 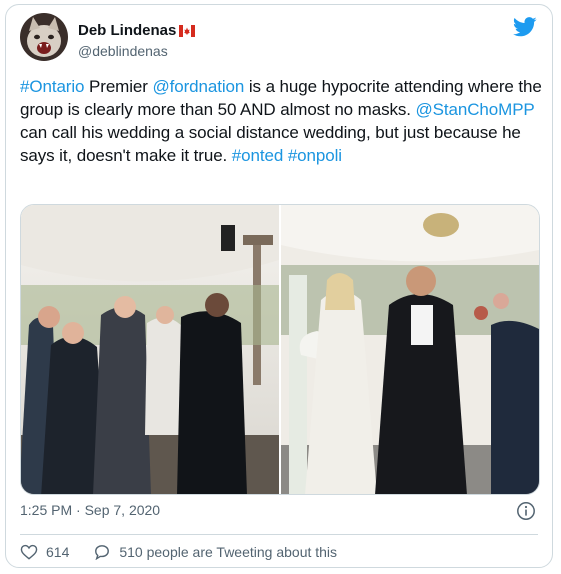 I want to click on tweeting-about-link: 510 people are Tweeting about this, so click(x=215, y=552).